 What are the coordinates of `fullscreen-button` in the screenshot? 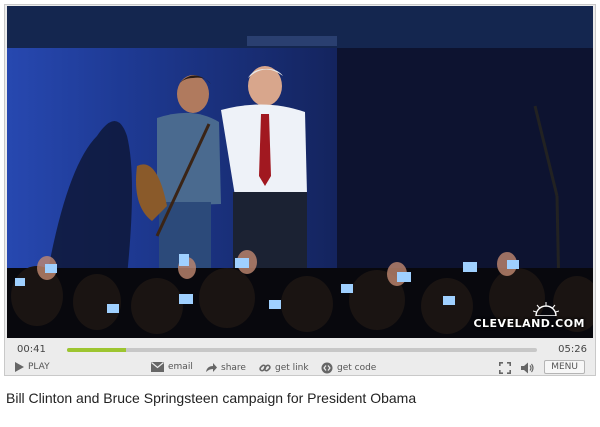 It's located at (505, 368).